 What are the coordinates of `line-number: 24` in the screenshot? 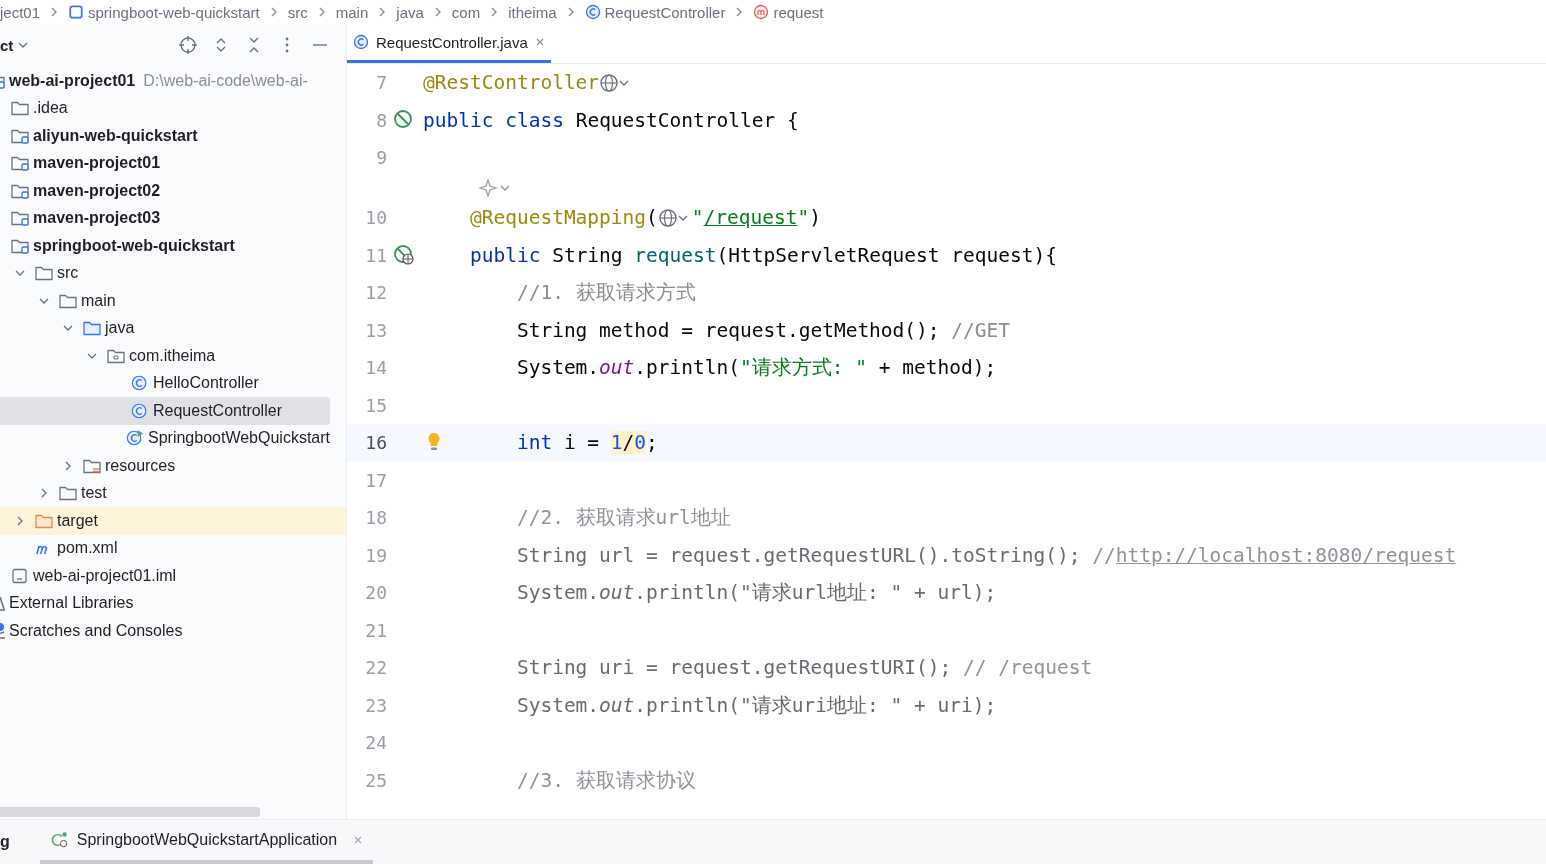 It's located at (375, 743).